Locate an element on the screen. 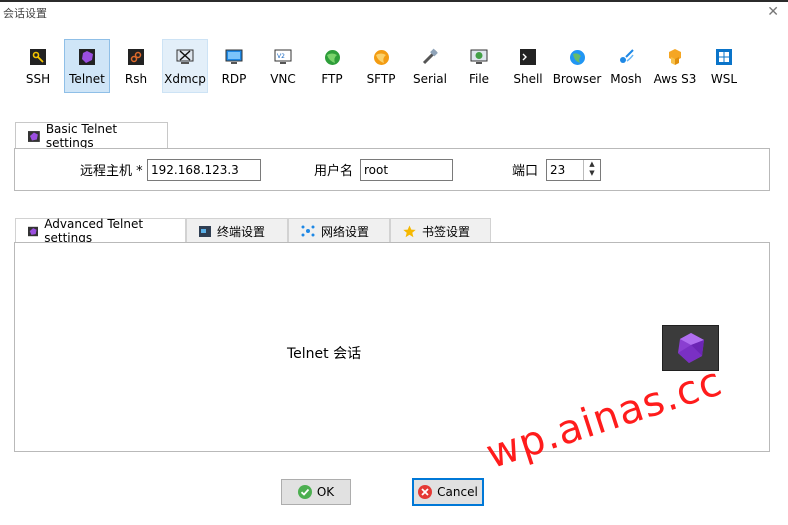 The width and height of the screenshot is (788, 525). ok-label: OK is located at coordinates (325, 492).